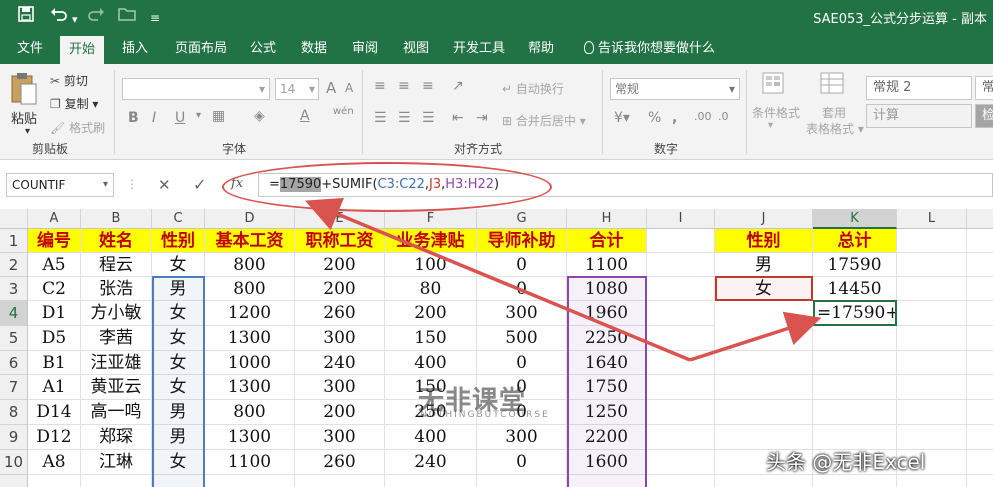 This screenshot has height=487, width=993. What do you see at coordinates (846, 462) in the screenshot?
I see `source-credit: 头条 @无非Excel` at bounding box center [846, 462].